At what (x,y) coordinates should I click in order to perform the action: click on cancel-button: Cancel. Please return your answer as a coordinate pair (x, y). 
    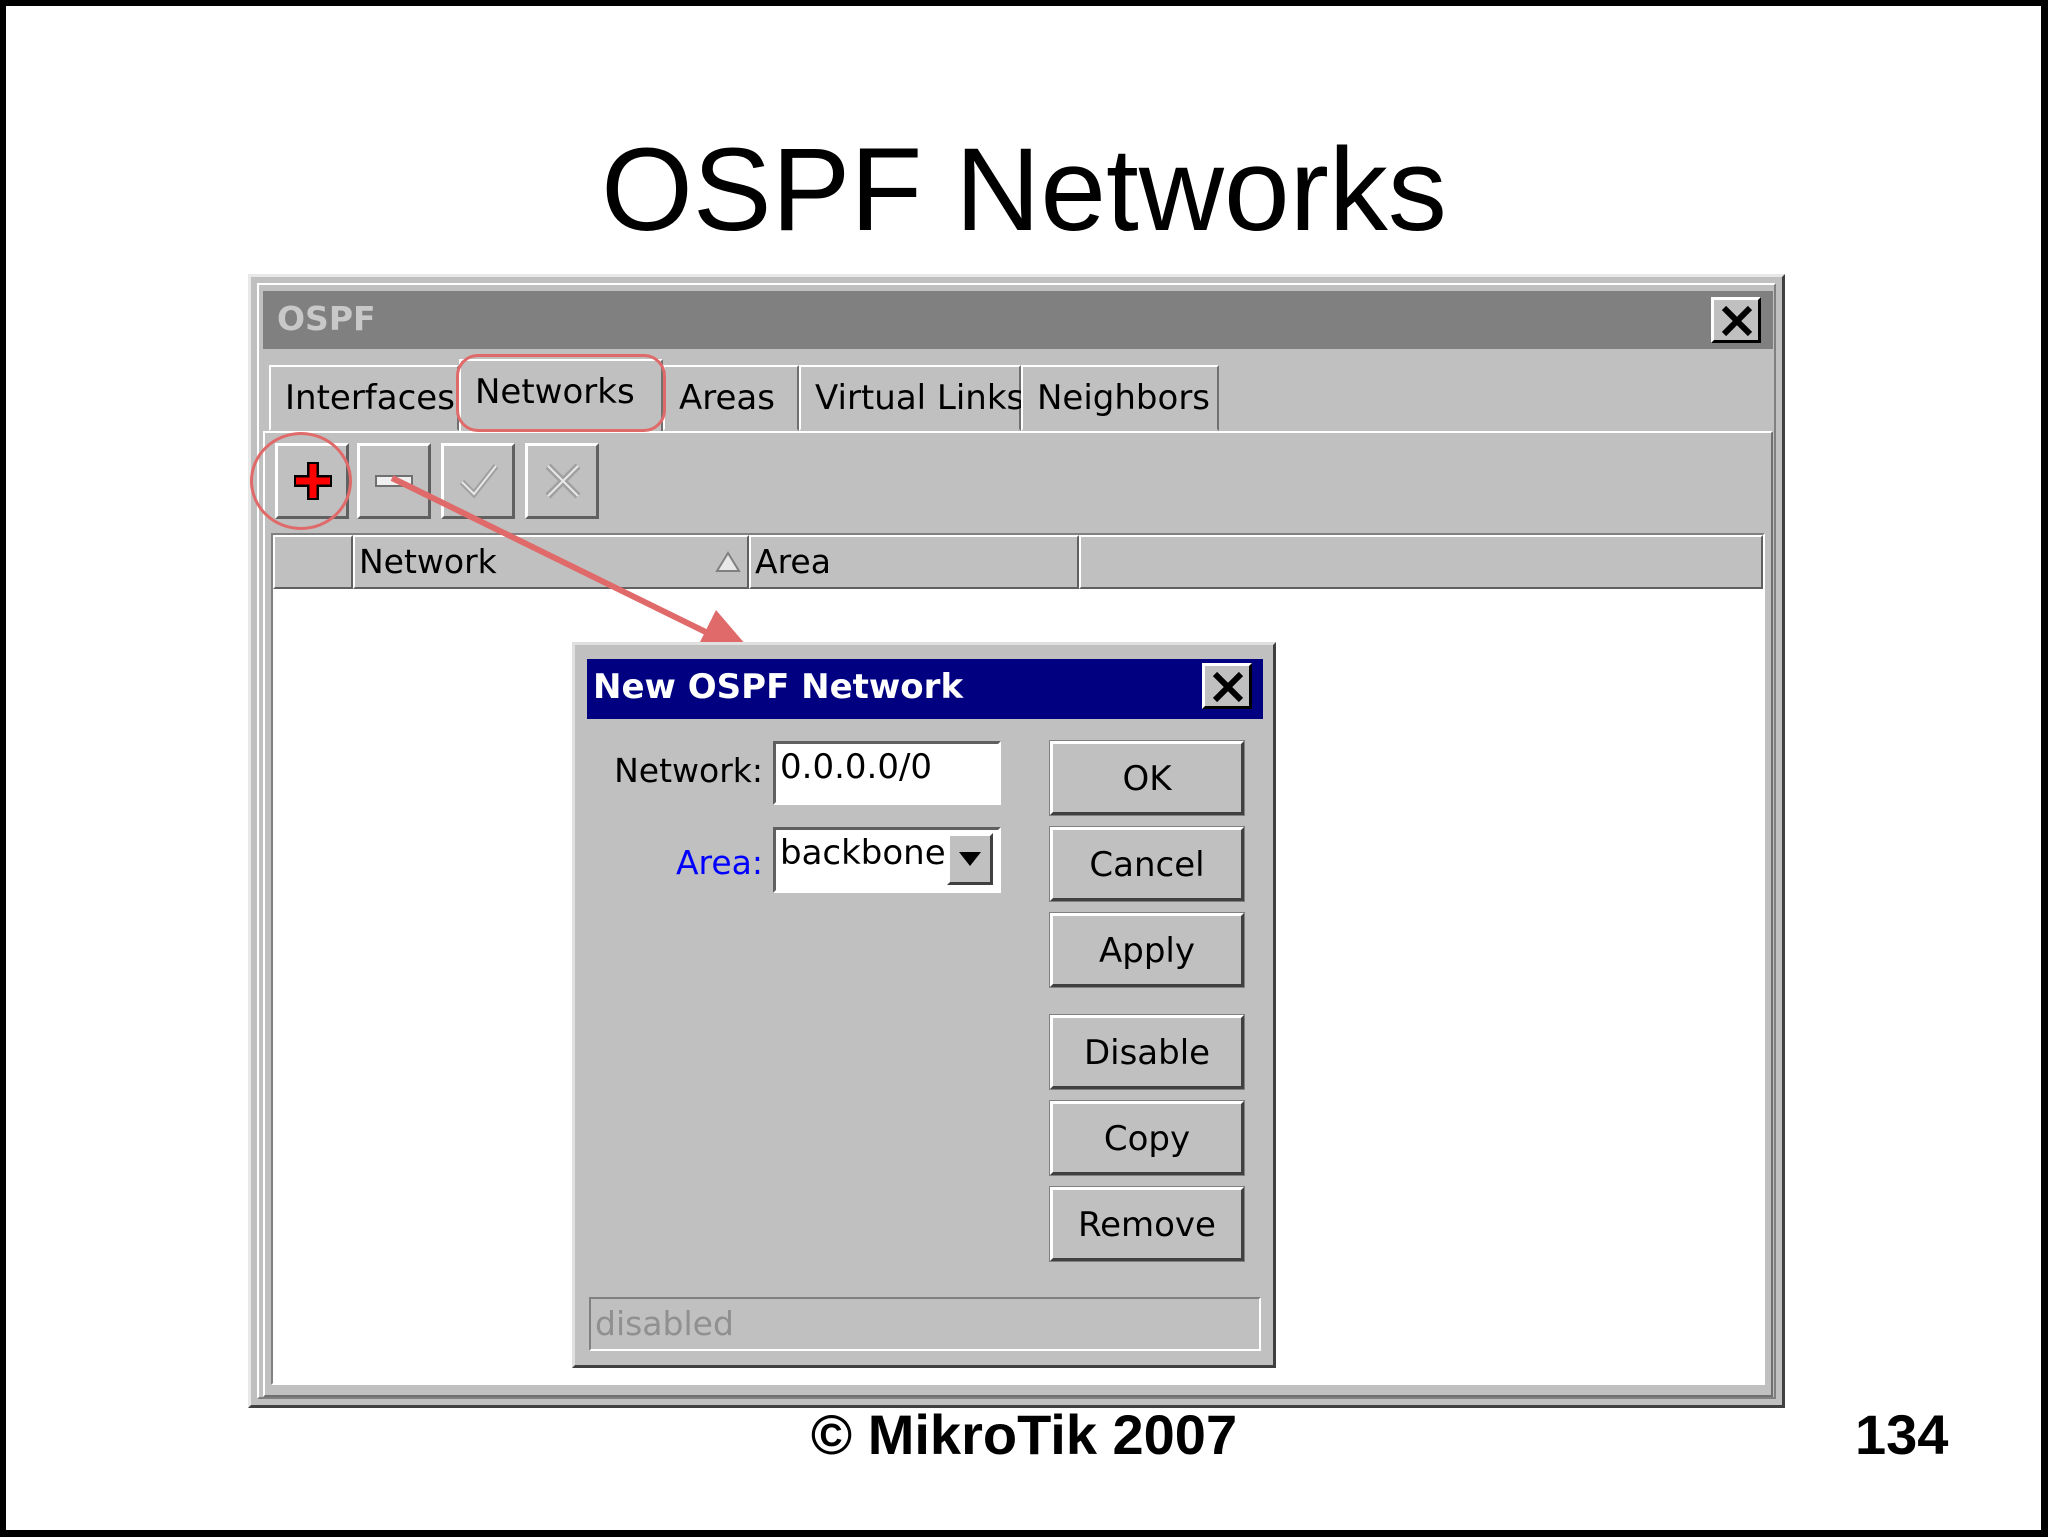
    Looking at the image, I should click on (1147, 864).